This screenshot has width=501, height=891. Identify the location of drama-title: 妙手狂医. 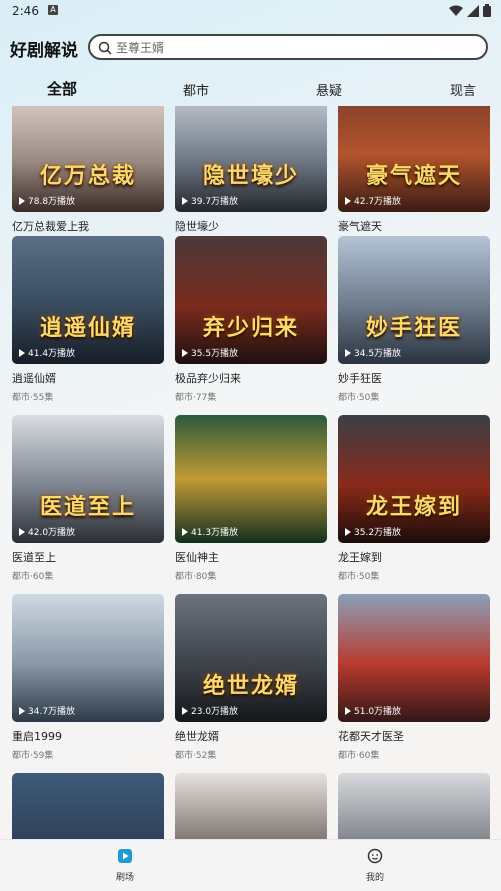
(360, 378).